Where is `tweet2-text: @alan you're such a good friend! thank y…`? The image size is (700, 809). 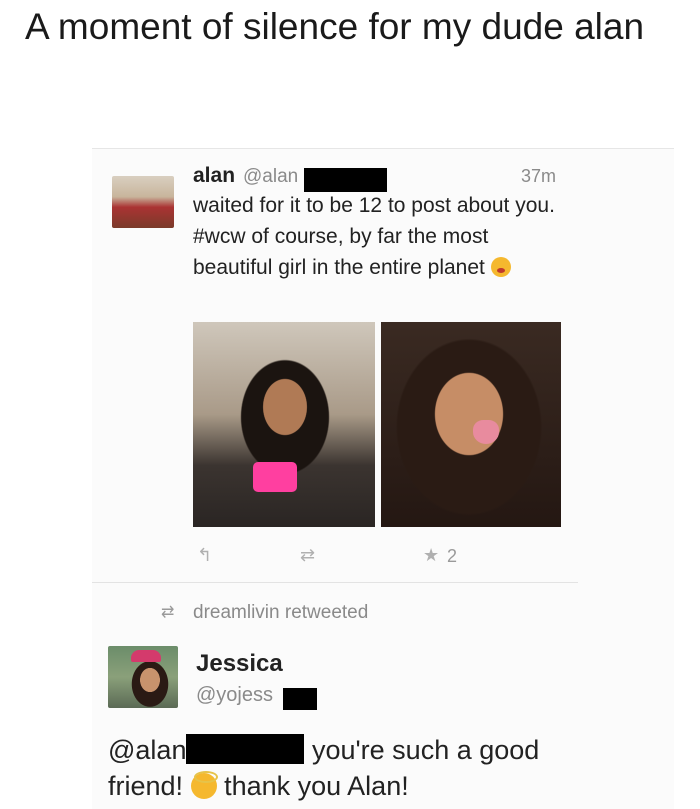
tweet2-text: @alan you're such a good friend! thank y… is located at coordinates (343, 768).